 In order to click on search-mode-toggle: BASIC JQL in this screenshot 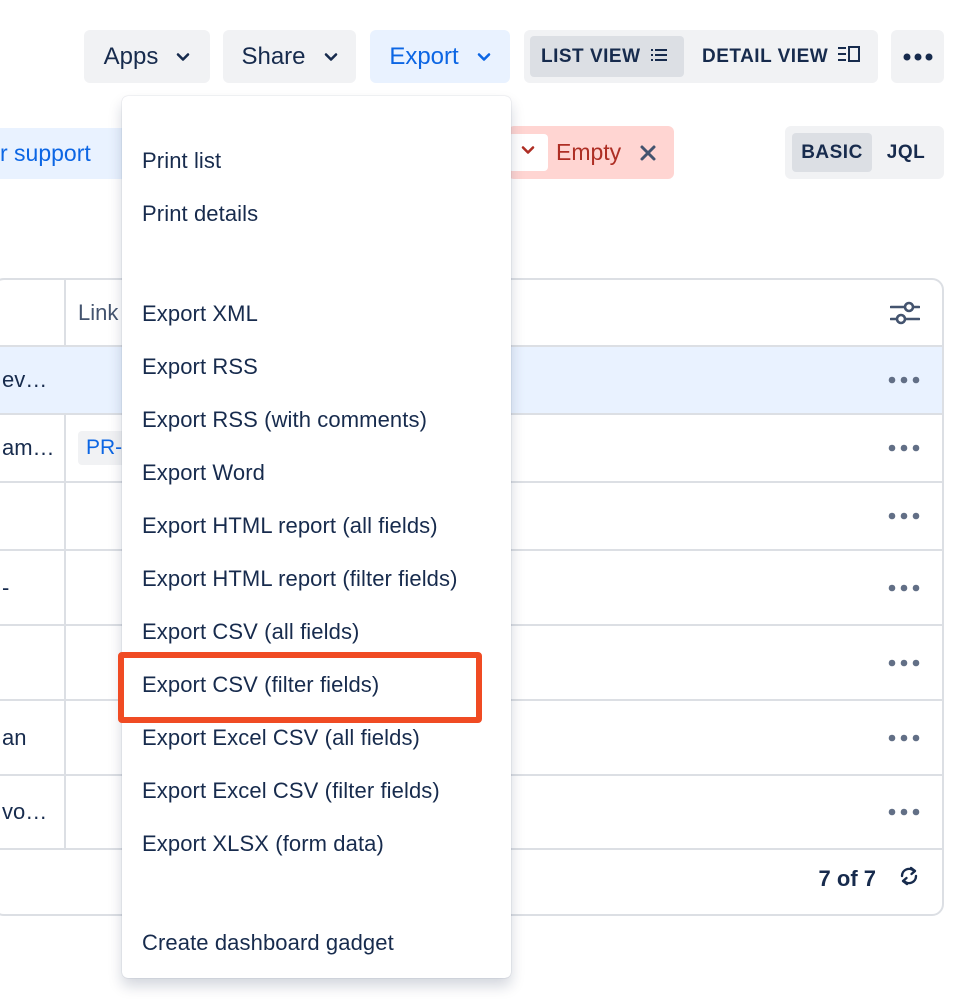, I will do `click(864, 152)`.